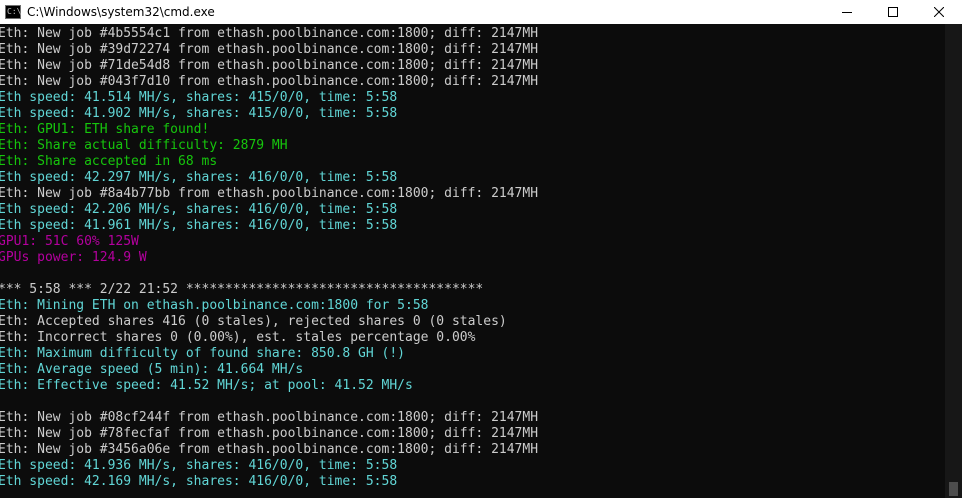 The height and width of the screenshot is (498, 962). I want to click on maximize-icon, so click(893, 12).